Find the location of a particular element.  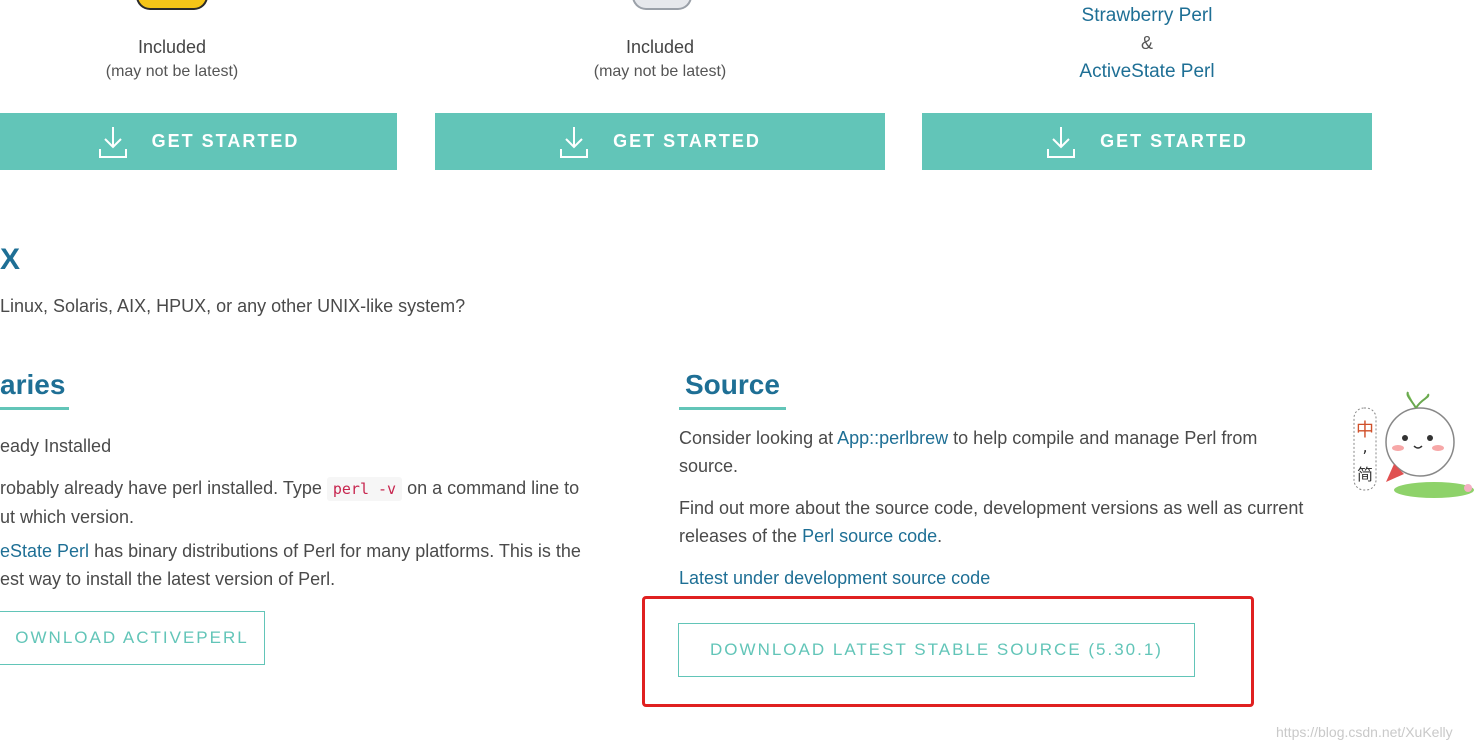

app-perlbrew-link: App::perlbrew is located at coordinates (892, 438).